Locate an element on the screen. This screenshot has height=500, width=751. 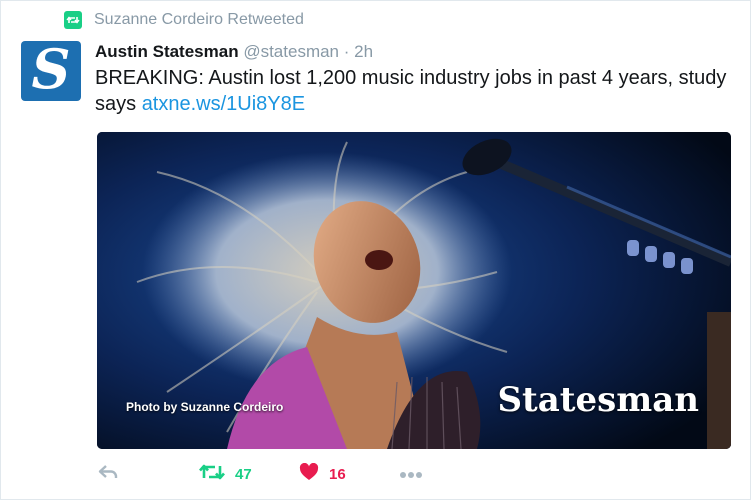
reply-button is located at coordinates (108, 474).